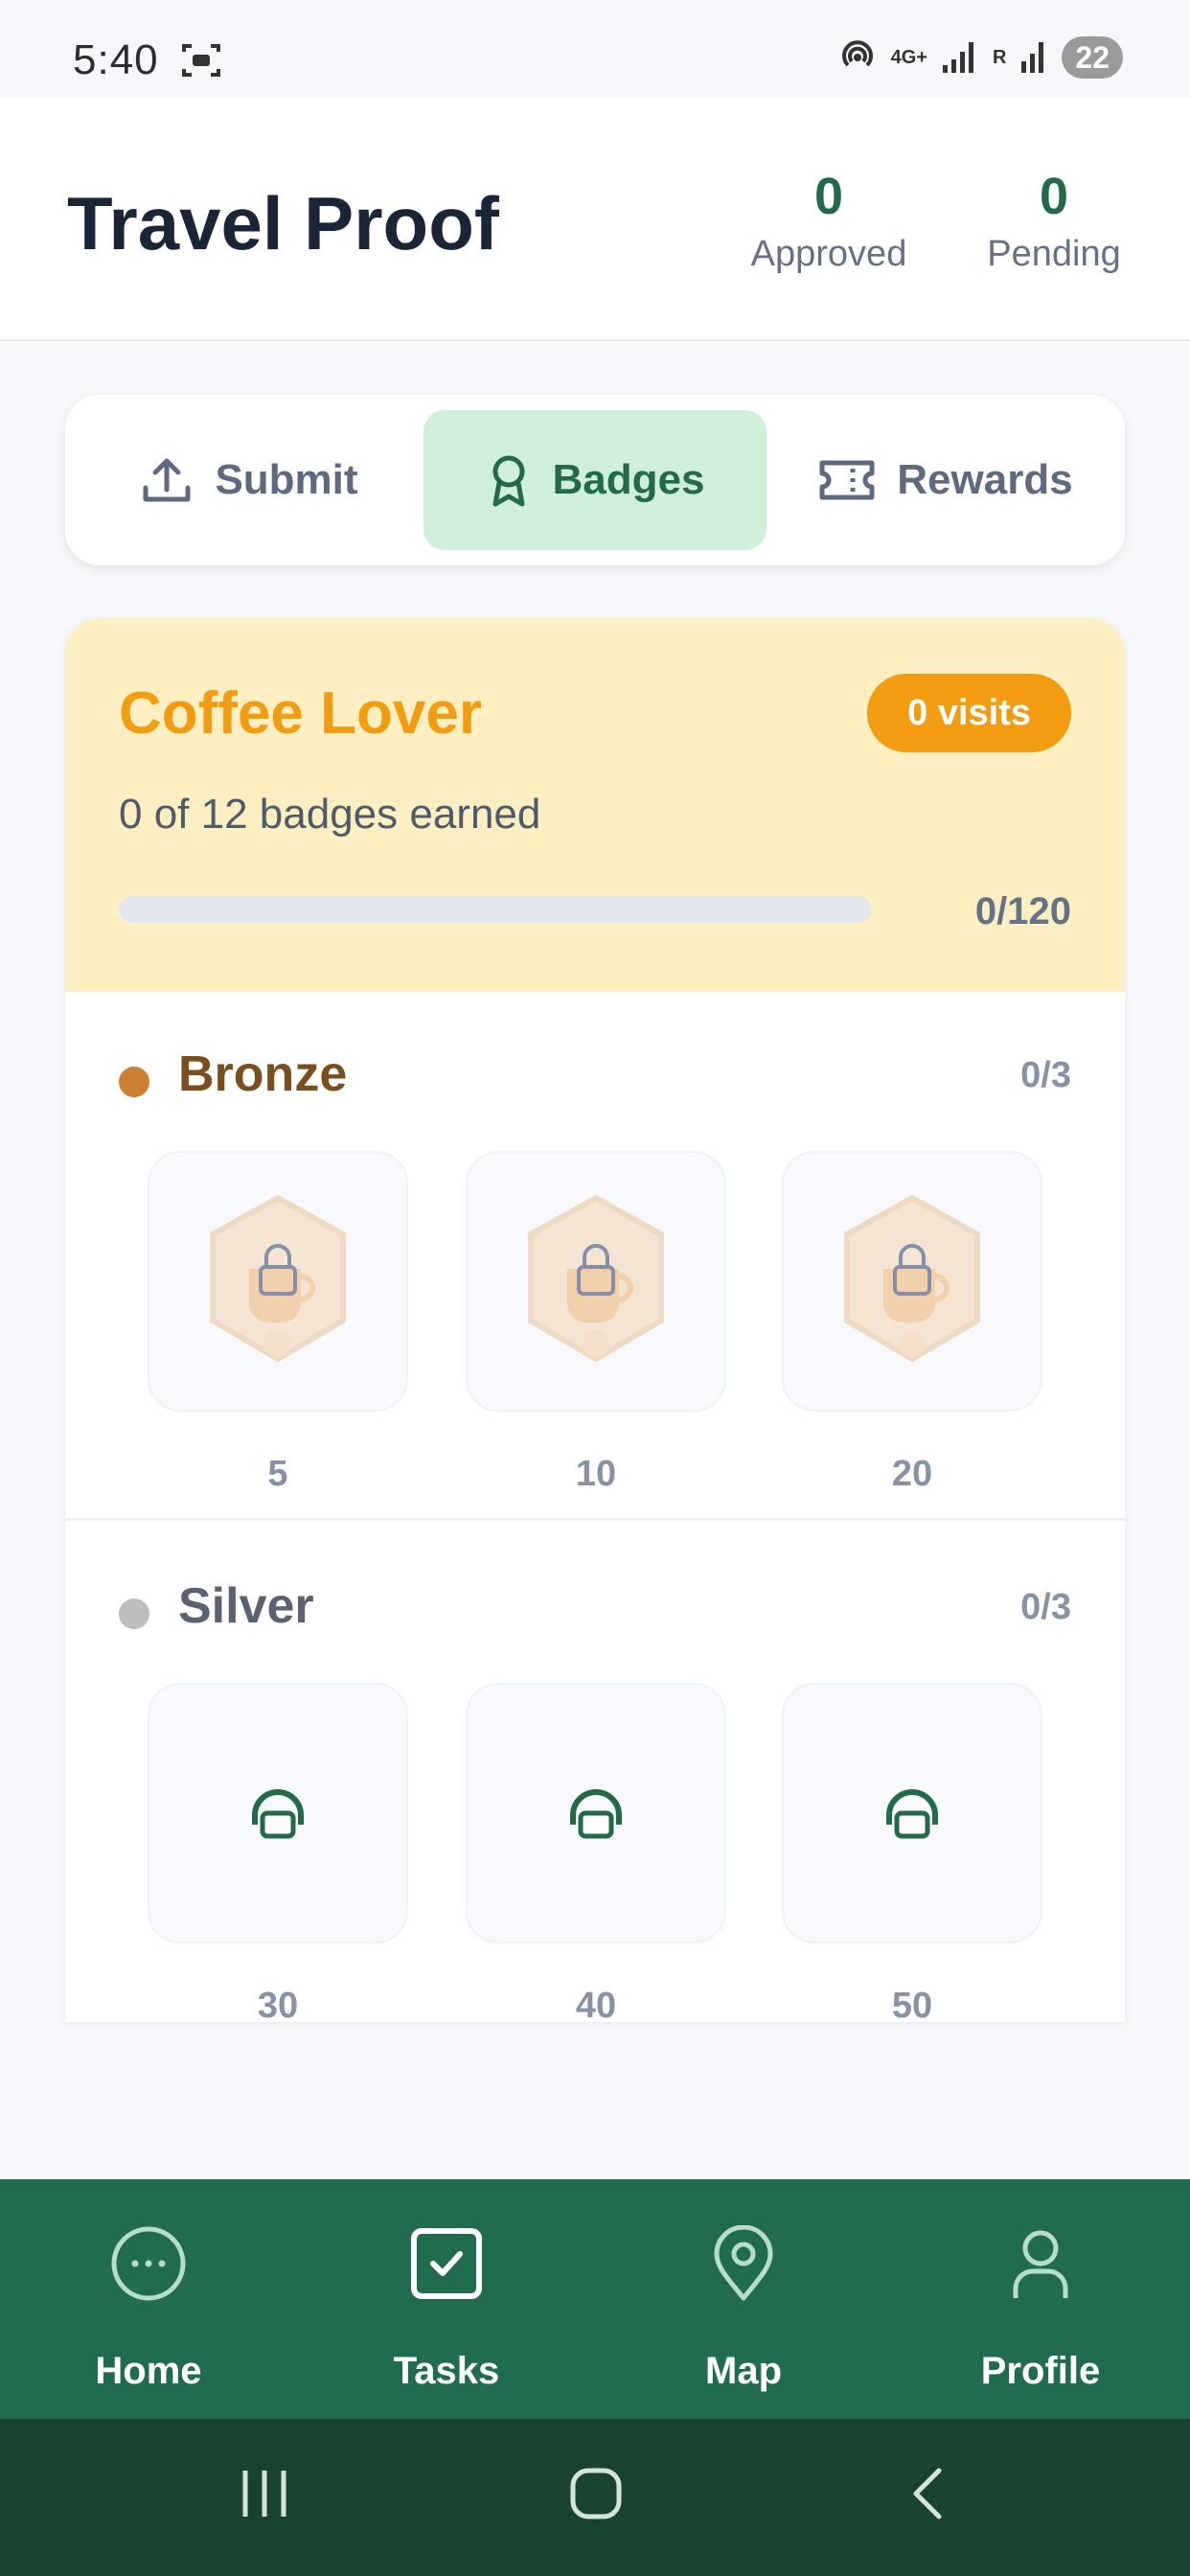  I want to click on nav-tasks: Tasks, so click(447, 2299).